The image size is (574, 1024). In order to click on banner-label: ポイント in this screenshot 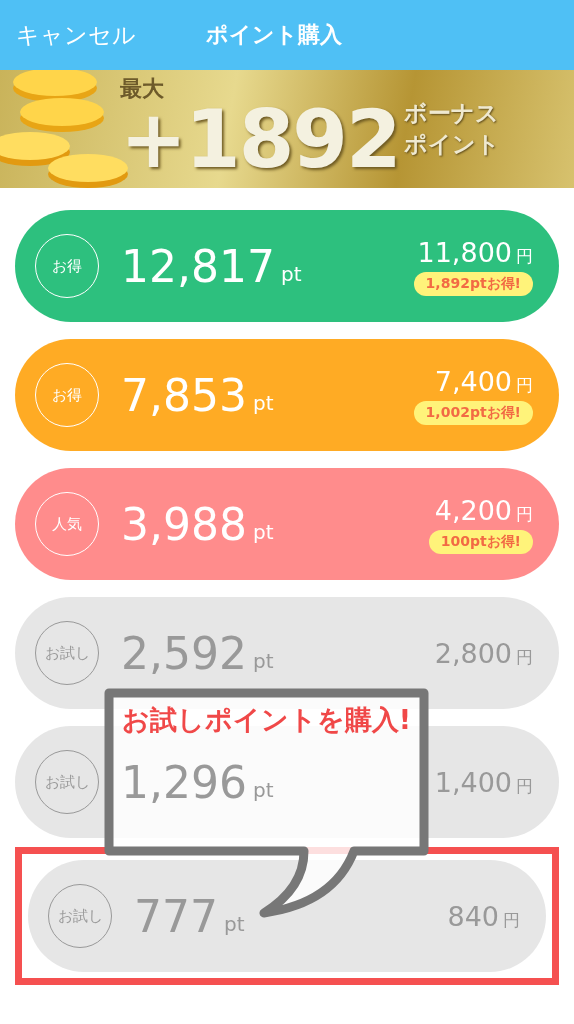, I will do `click(451, 144)`.